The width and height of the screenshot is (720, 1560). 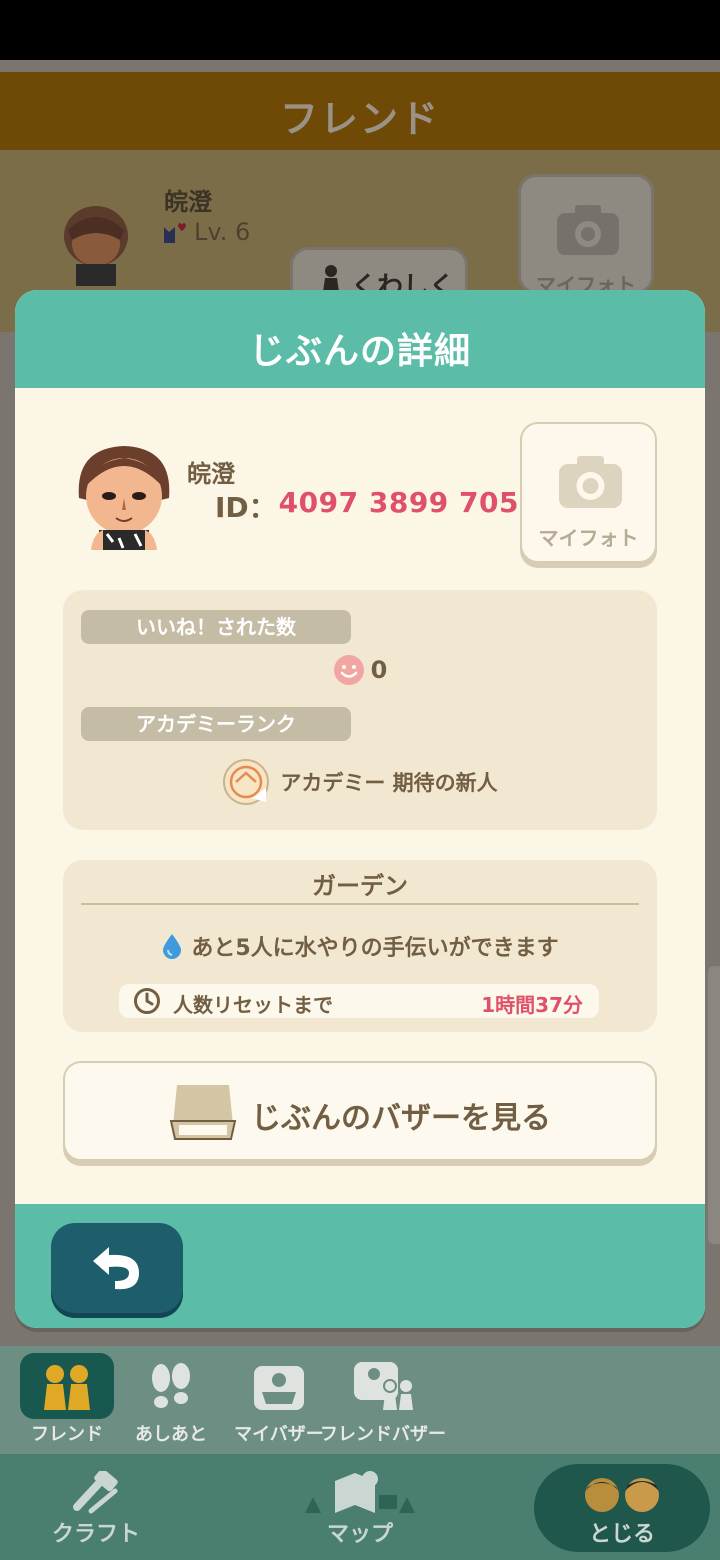 I want to click on smile-icon, so click(x=348, y=670).